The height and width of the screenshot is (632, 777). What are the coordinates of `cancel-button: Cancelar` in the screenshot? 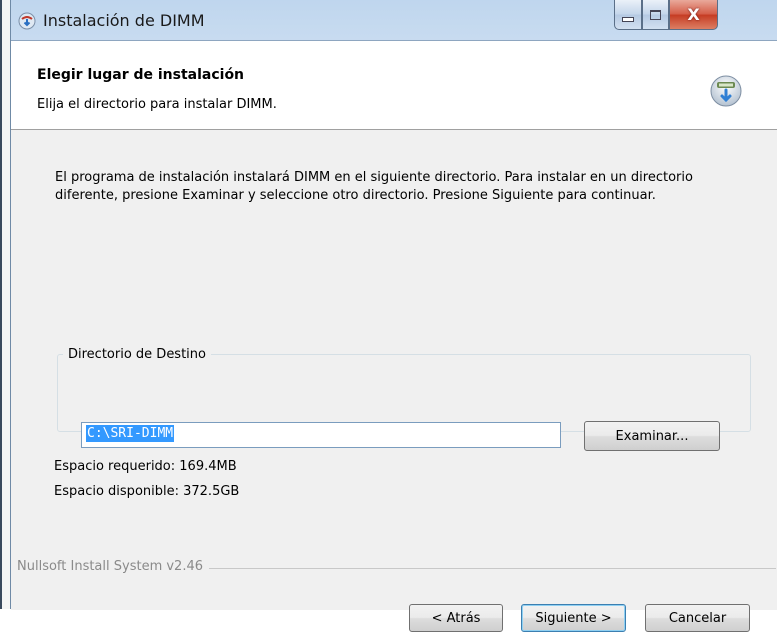 It's located at (697, 618).